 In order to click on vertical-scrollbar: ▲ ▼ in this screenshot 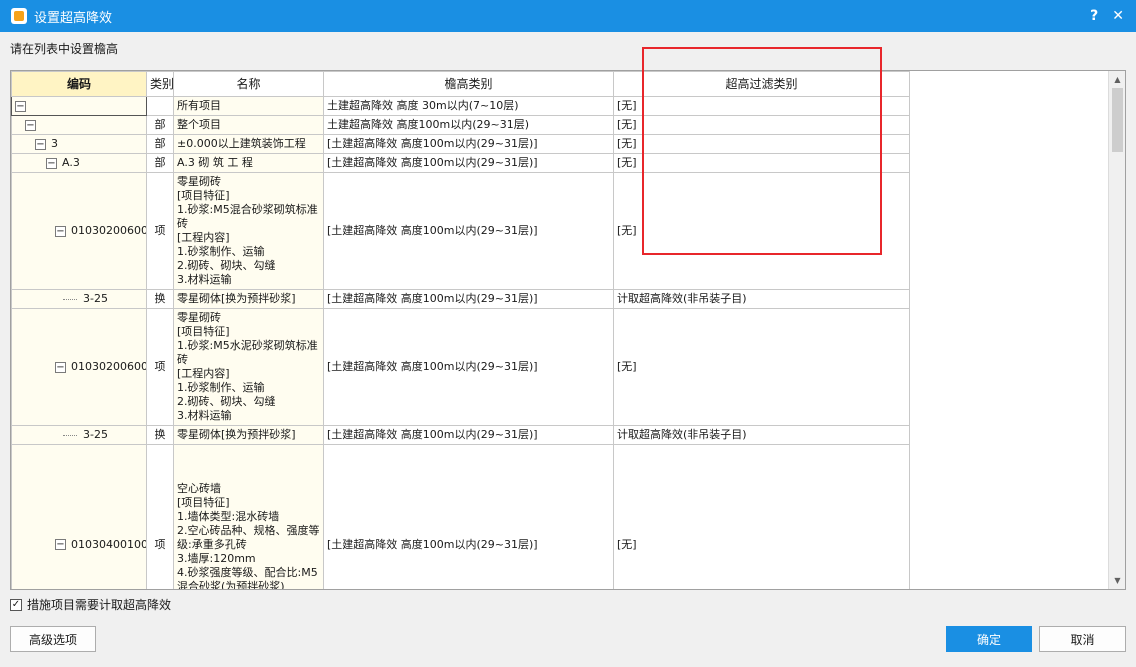, I will do `click(1116, 330)`.